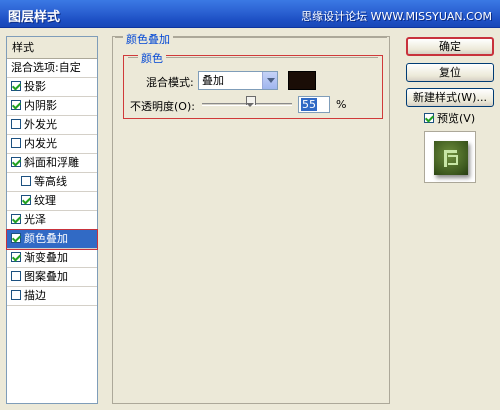 The width and height of the screenshot is (500, 410). I want to click on opacity-input: 55, so click(314, 104).